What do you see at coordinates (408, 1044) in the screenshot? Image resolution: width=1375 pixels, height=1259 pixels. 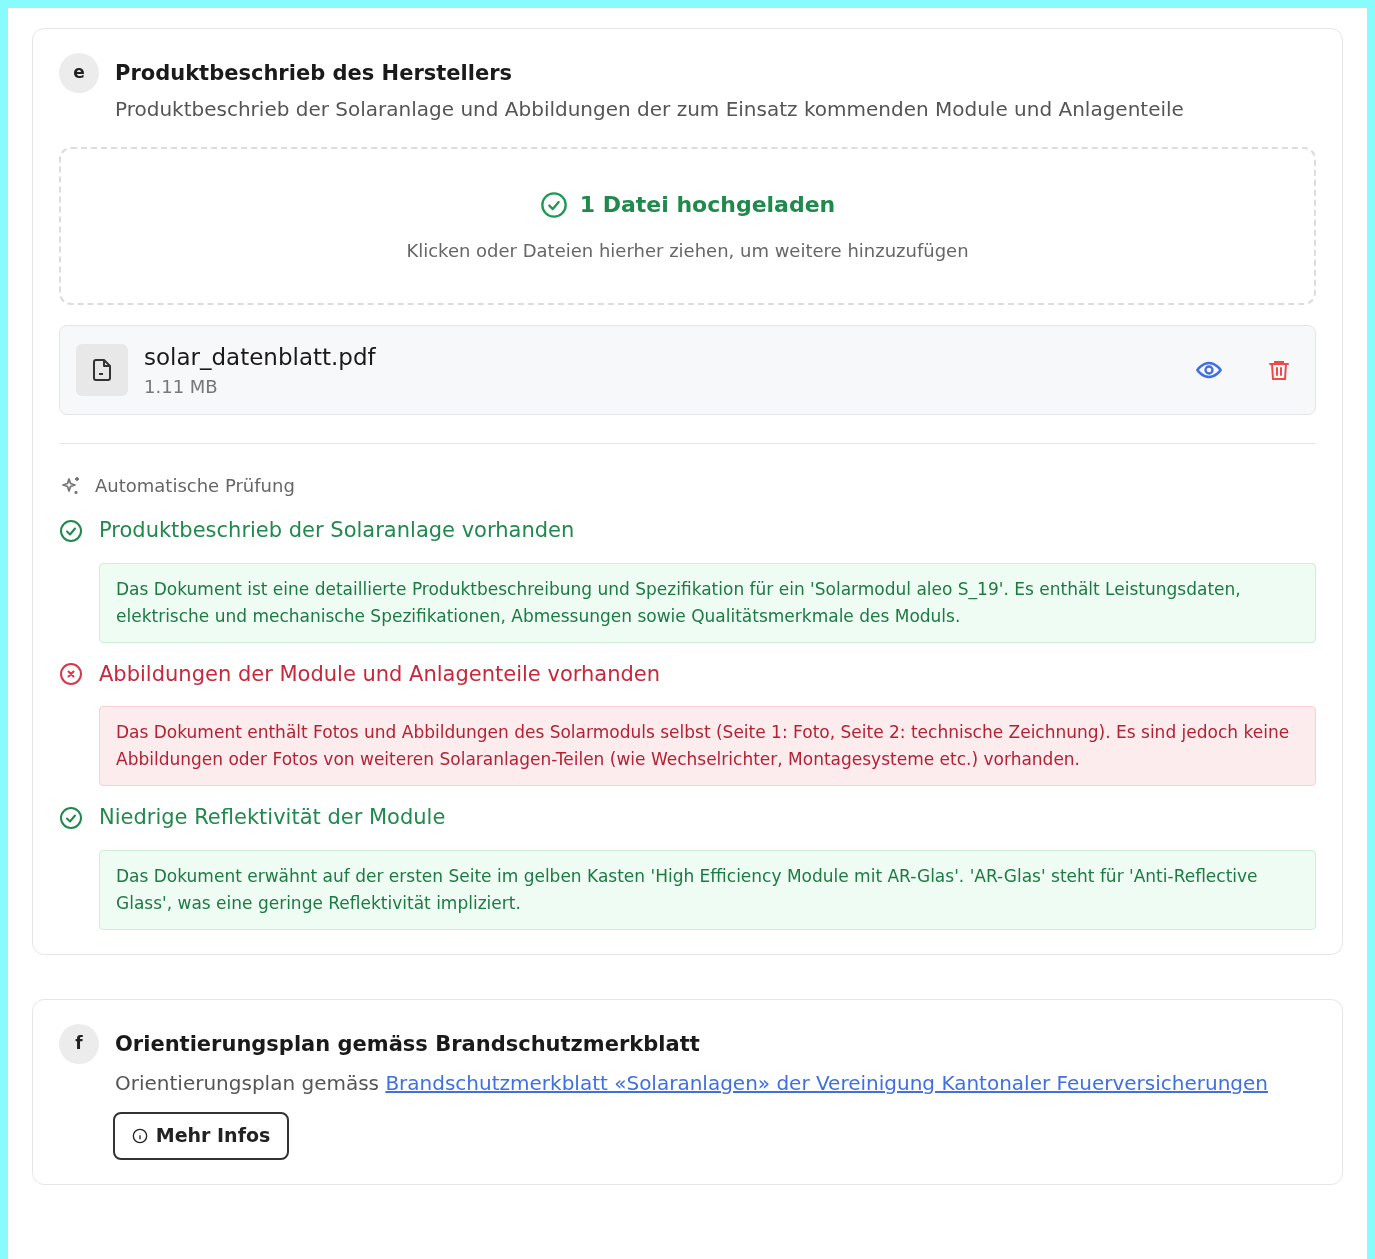 I see `section-title: Orientierungsplan gemäss Brandschutzmerkblatt` at bounding box center [408, 1044].